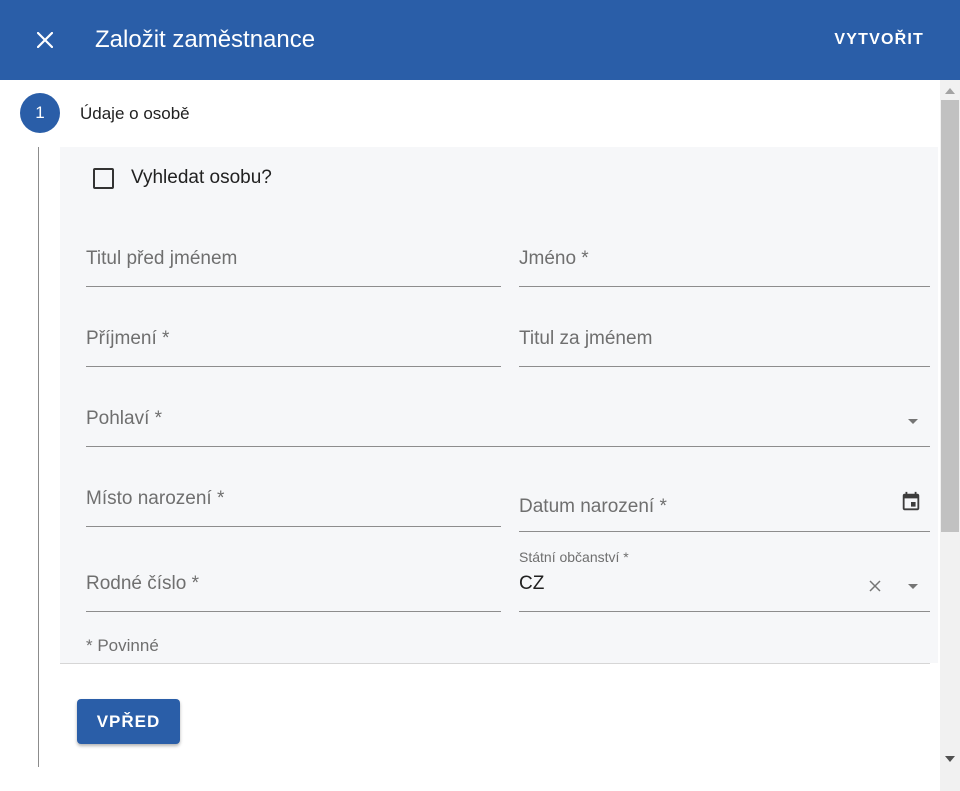 The height and width of the screenshot is (791, 960). Describe the element at coordinates (913, 586) in the screenshot. I see `citizenship-dropdown-arrow-icon` at that location.